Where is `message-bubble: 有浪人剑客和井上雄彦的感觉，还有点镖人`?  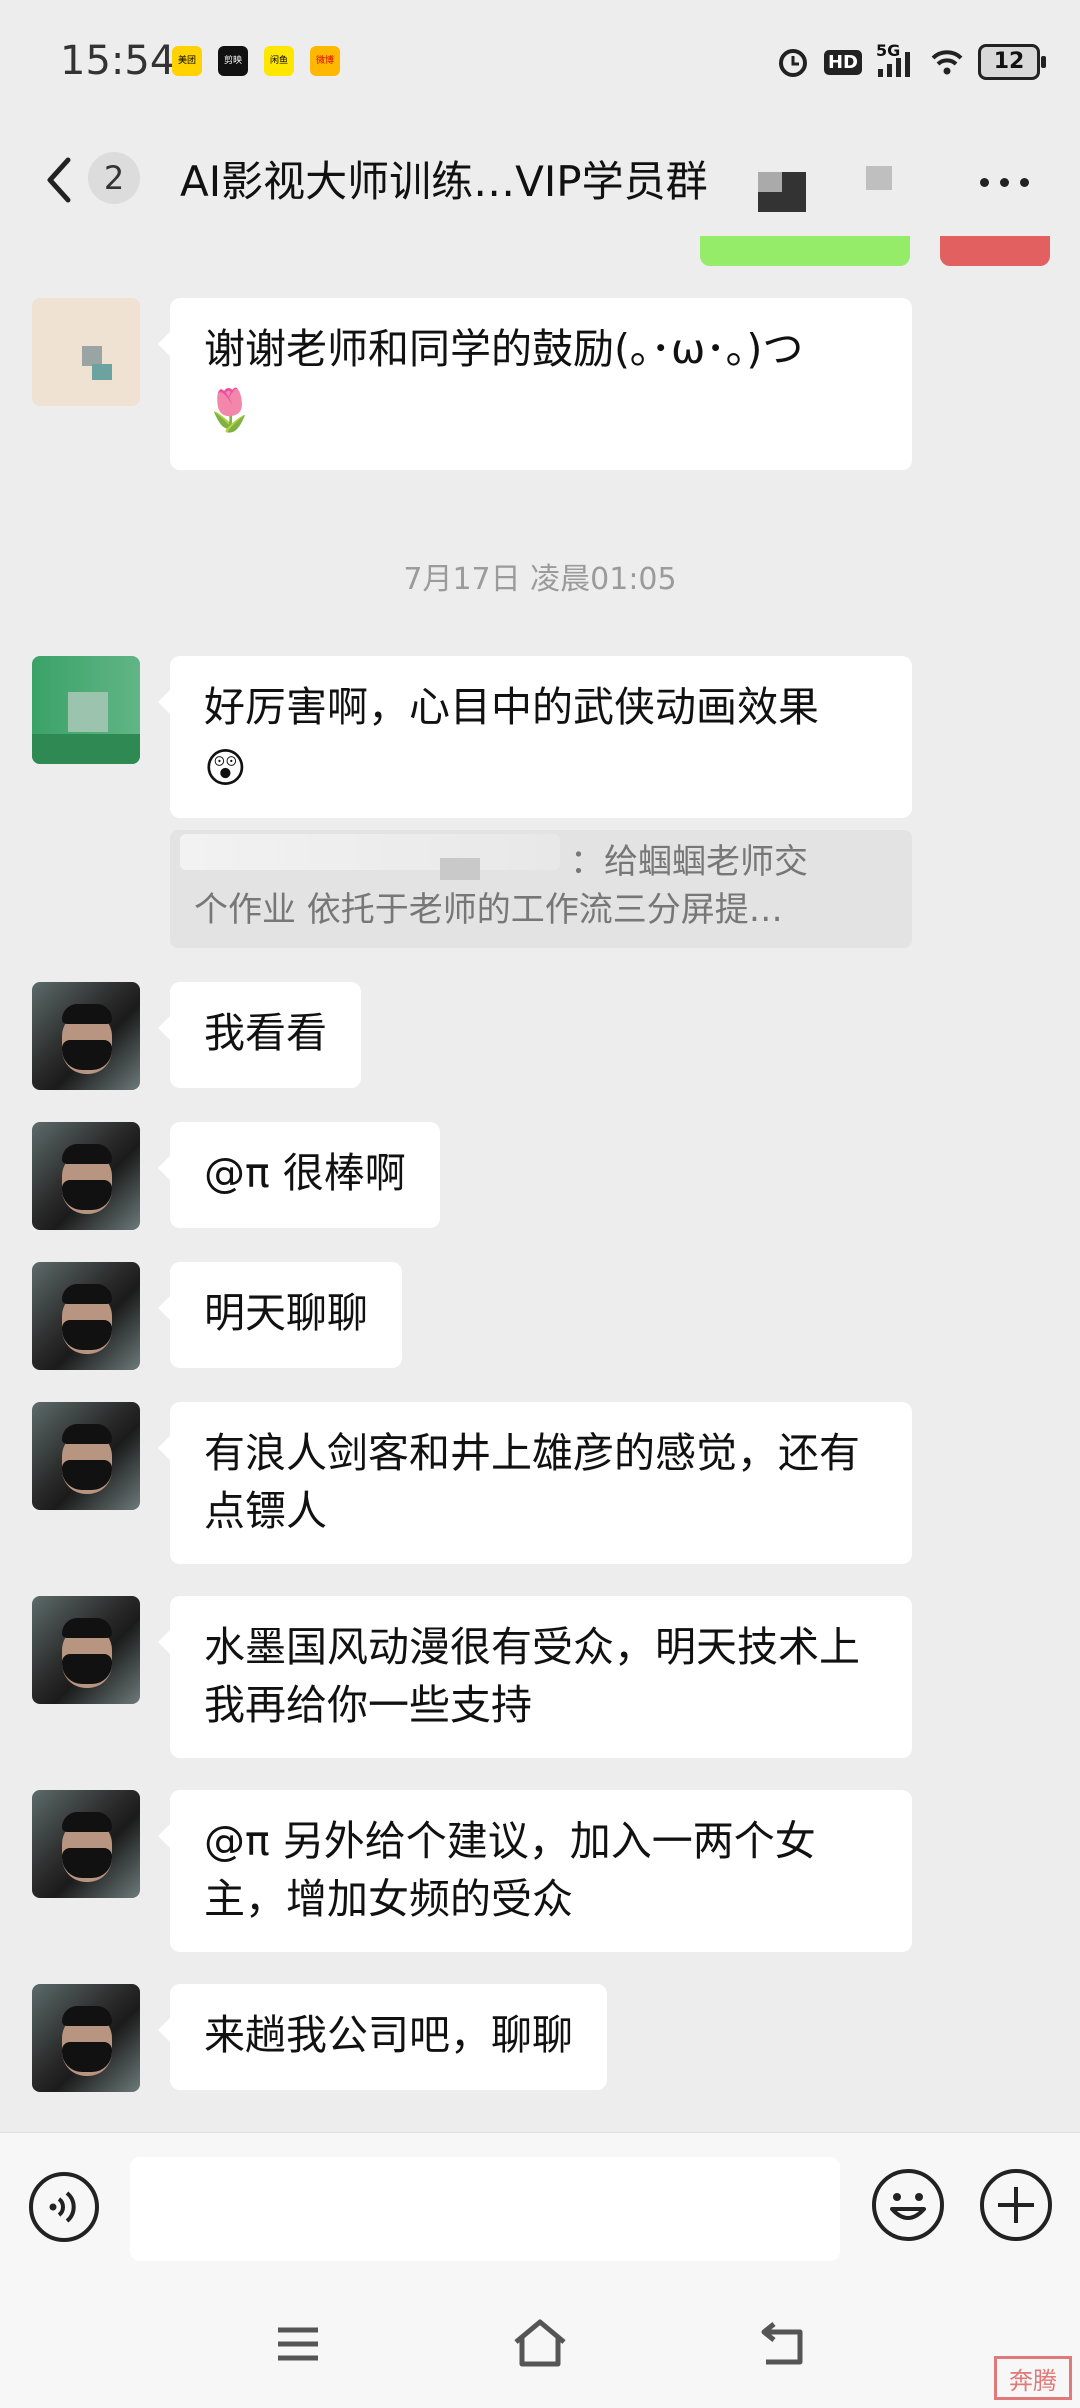 message-bubble: 有浪人剑客和井上雄彦的感觉，还有点镖人 is located at coordinates (535, 1483).